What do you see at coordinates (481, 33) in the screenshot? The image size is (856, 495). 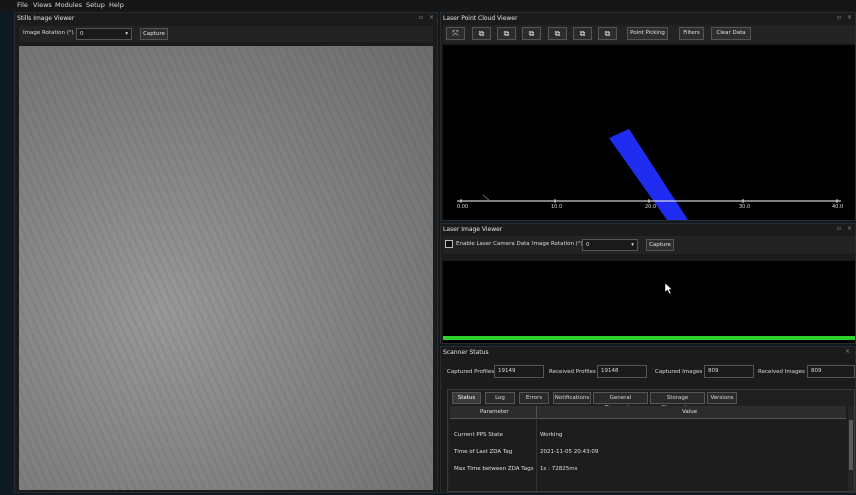 I see `view-front-icon: ⧉` at bounding box center [481, 33].